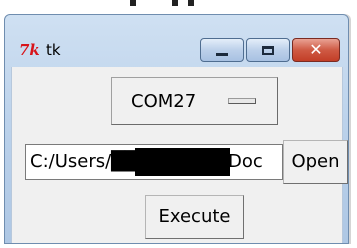 The width and height of the screenshot is (357, 248). I want to click on redaction-box, so click(182, 162).